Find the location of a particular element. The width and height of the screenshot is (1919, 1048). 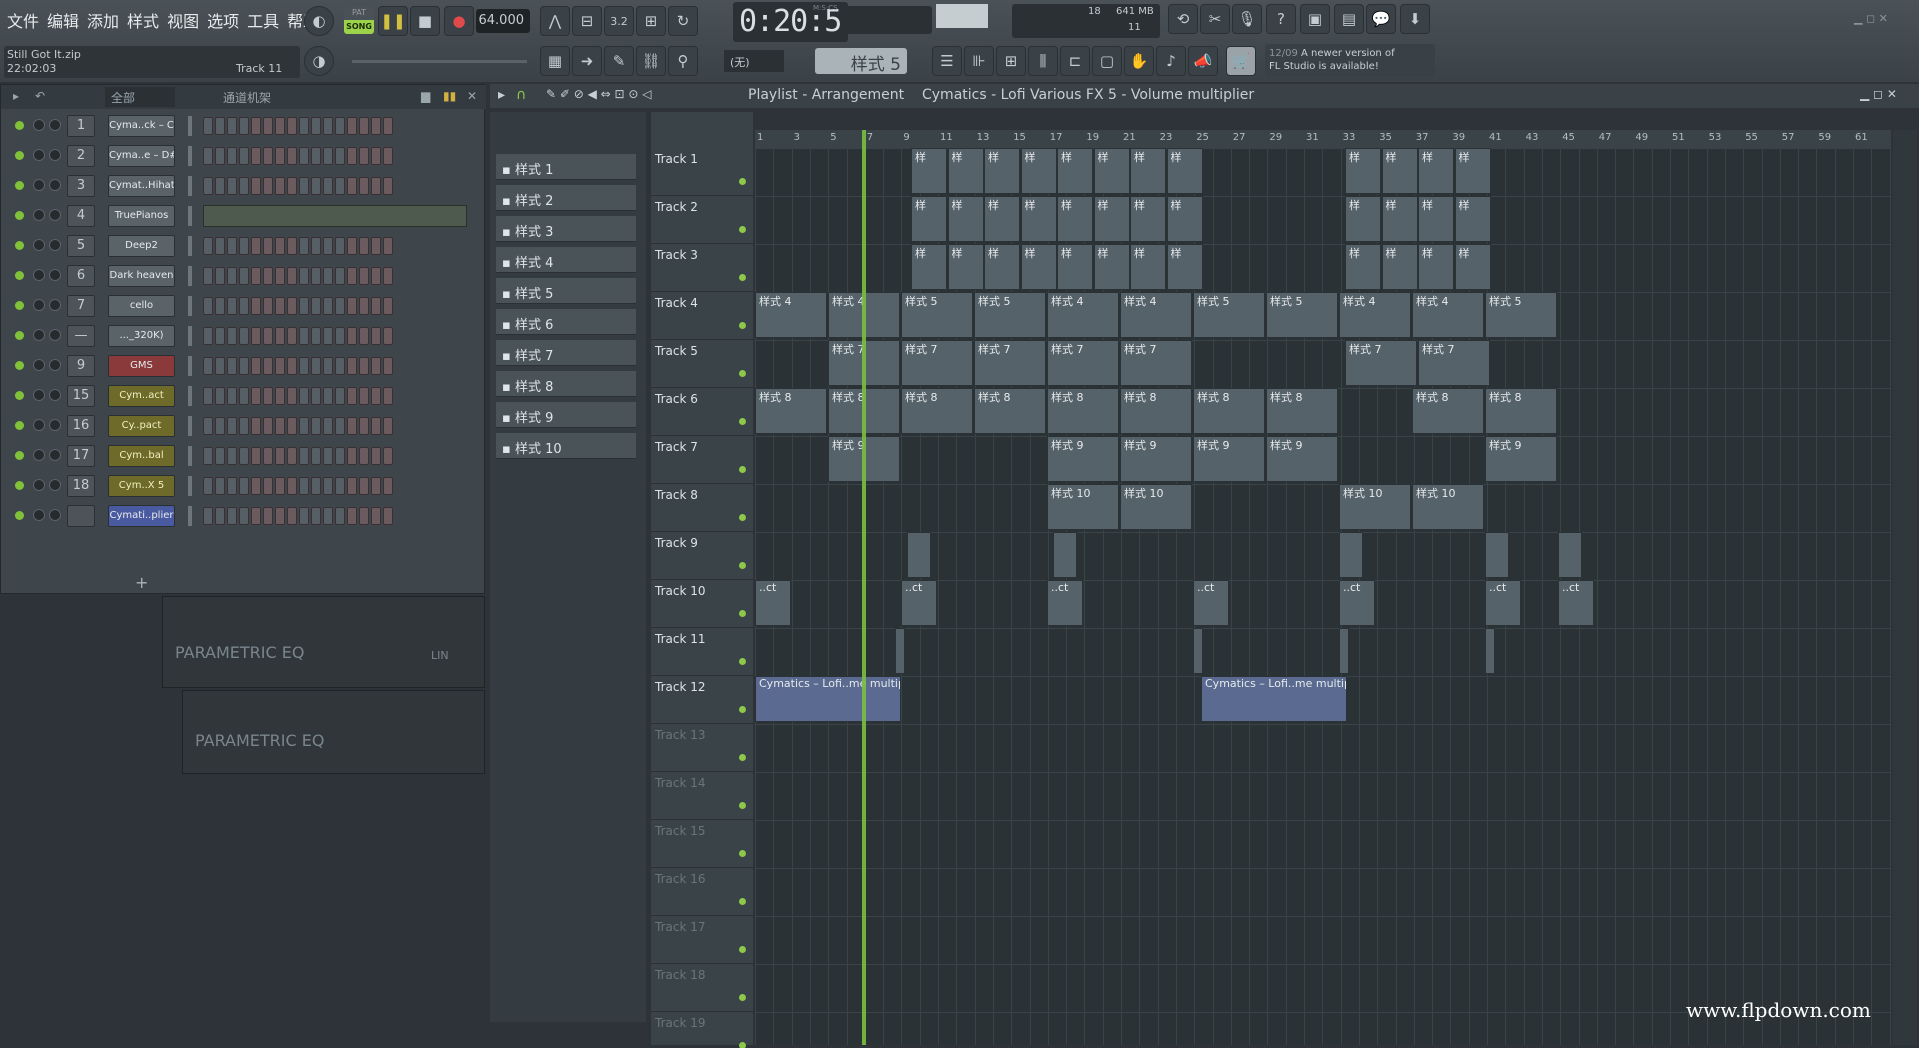

playlist-clip: 样式 5 is located at coordinates (1302, 315).